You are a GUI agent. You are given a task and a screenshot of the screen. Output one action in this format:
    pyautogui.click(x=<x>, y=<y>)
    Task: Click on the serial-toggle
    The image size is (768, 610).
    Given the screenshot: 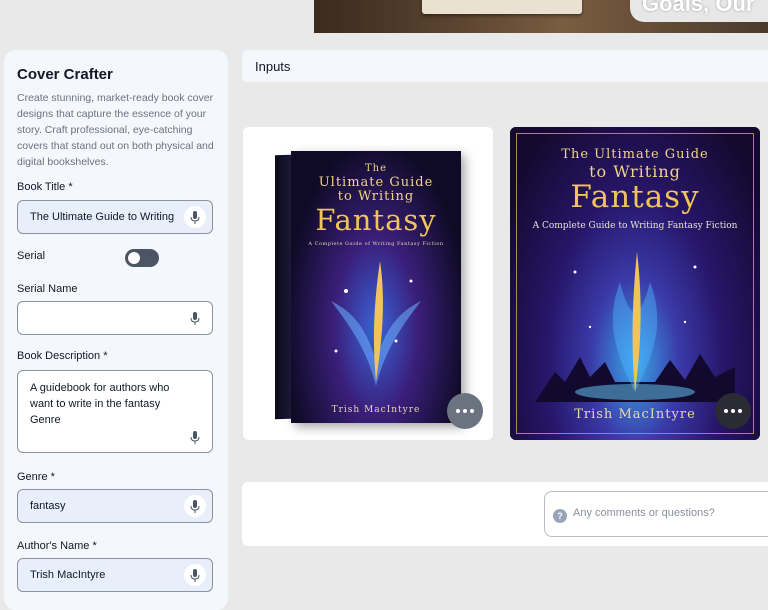 What is the action you would take?
    pyautogui.click(x=142, y=258)
    